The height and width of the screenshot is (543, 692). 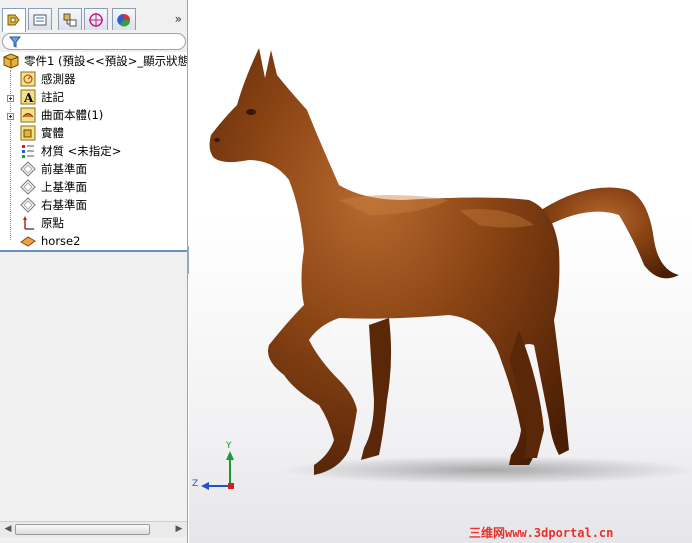 What do you see at coordinates (229, 446) in the screenshot?
I see `triad-y-label: Y` at bounding box center [229, 446].